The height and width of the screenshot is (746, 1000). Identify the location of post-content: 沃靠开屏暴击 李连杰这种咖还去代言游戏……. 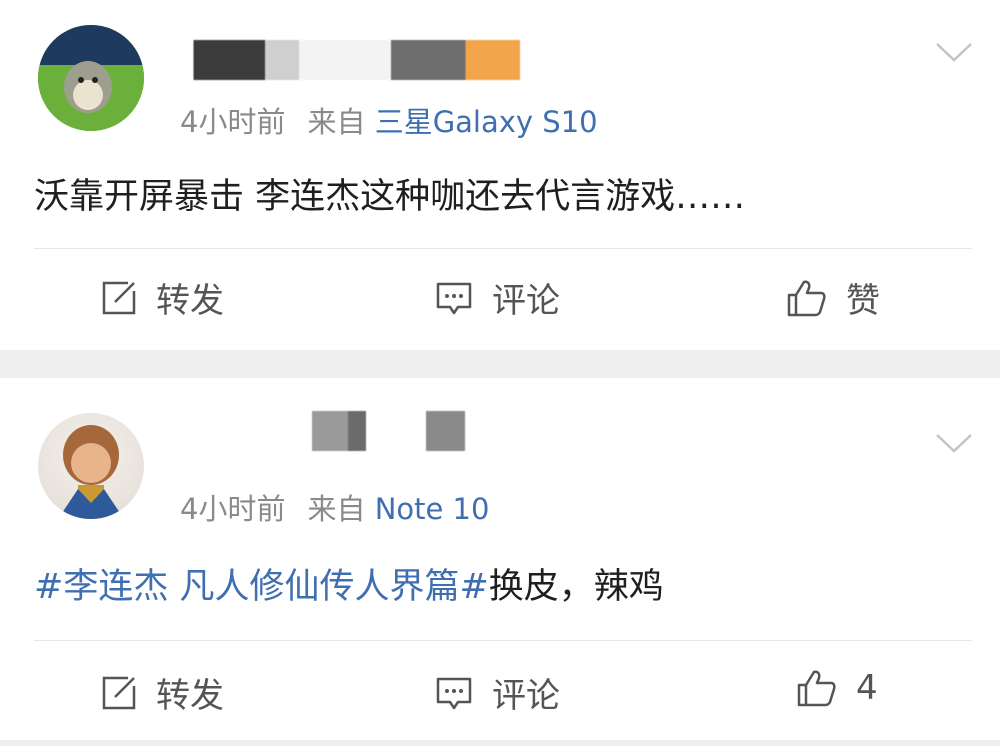
(390, 197).